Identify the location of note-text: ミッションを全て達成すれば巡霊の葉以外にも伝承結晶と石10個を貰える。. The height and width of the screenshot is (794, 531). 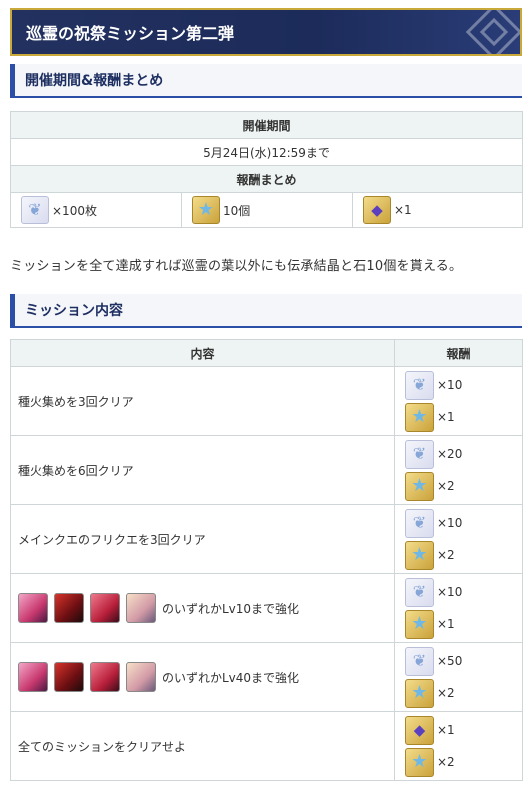
(236, 266).